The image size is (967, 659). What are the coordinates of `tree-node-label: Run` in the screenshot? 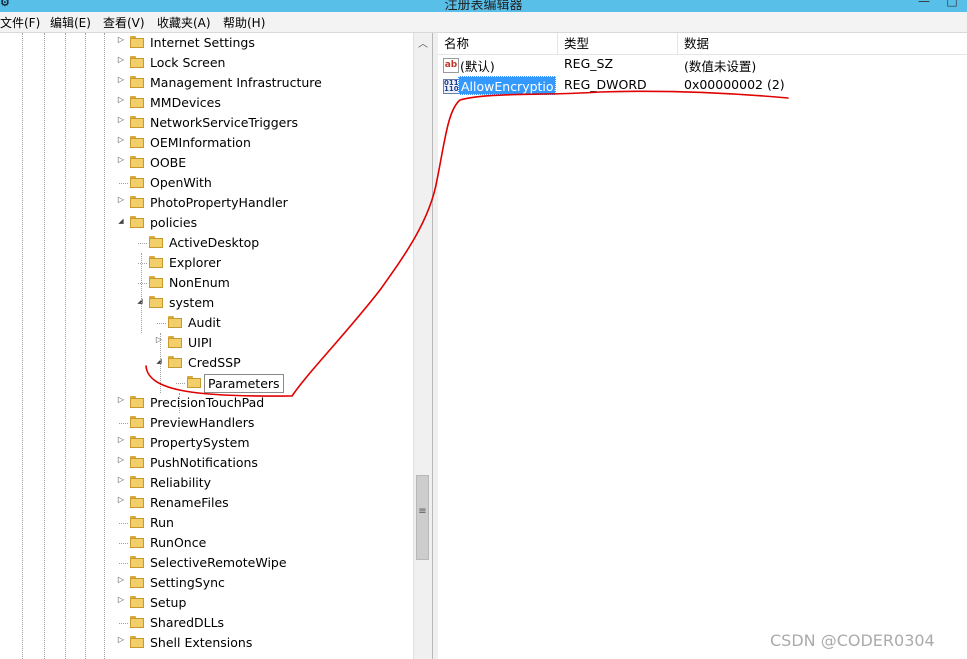 It's located at (162, 522).